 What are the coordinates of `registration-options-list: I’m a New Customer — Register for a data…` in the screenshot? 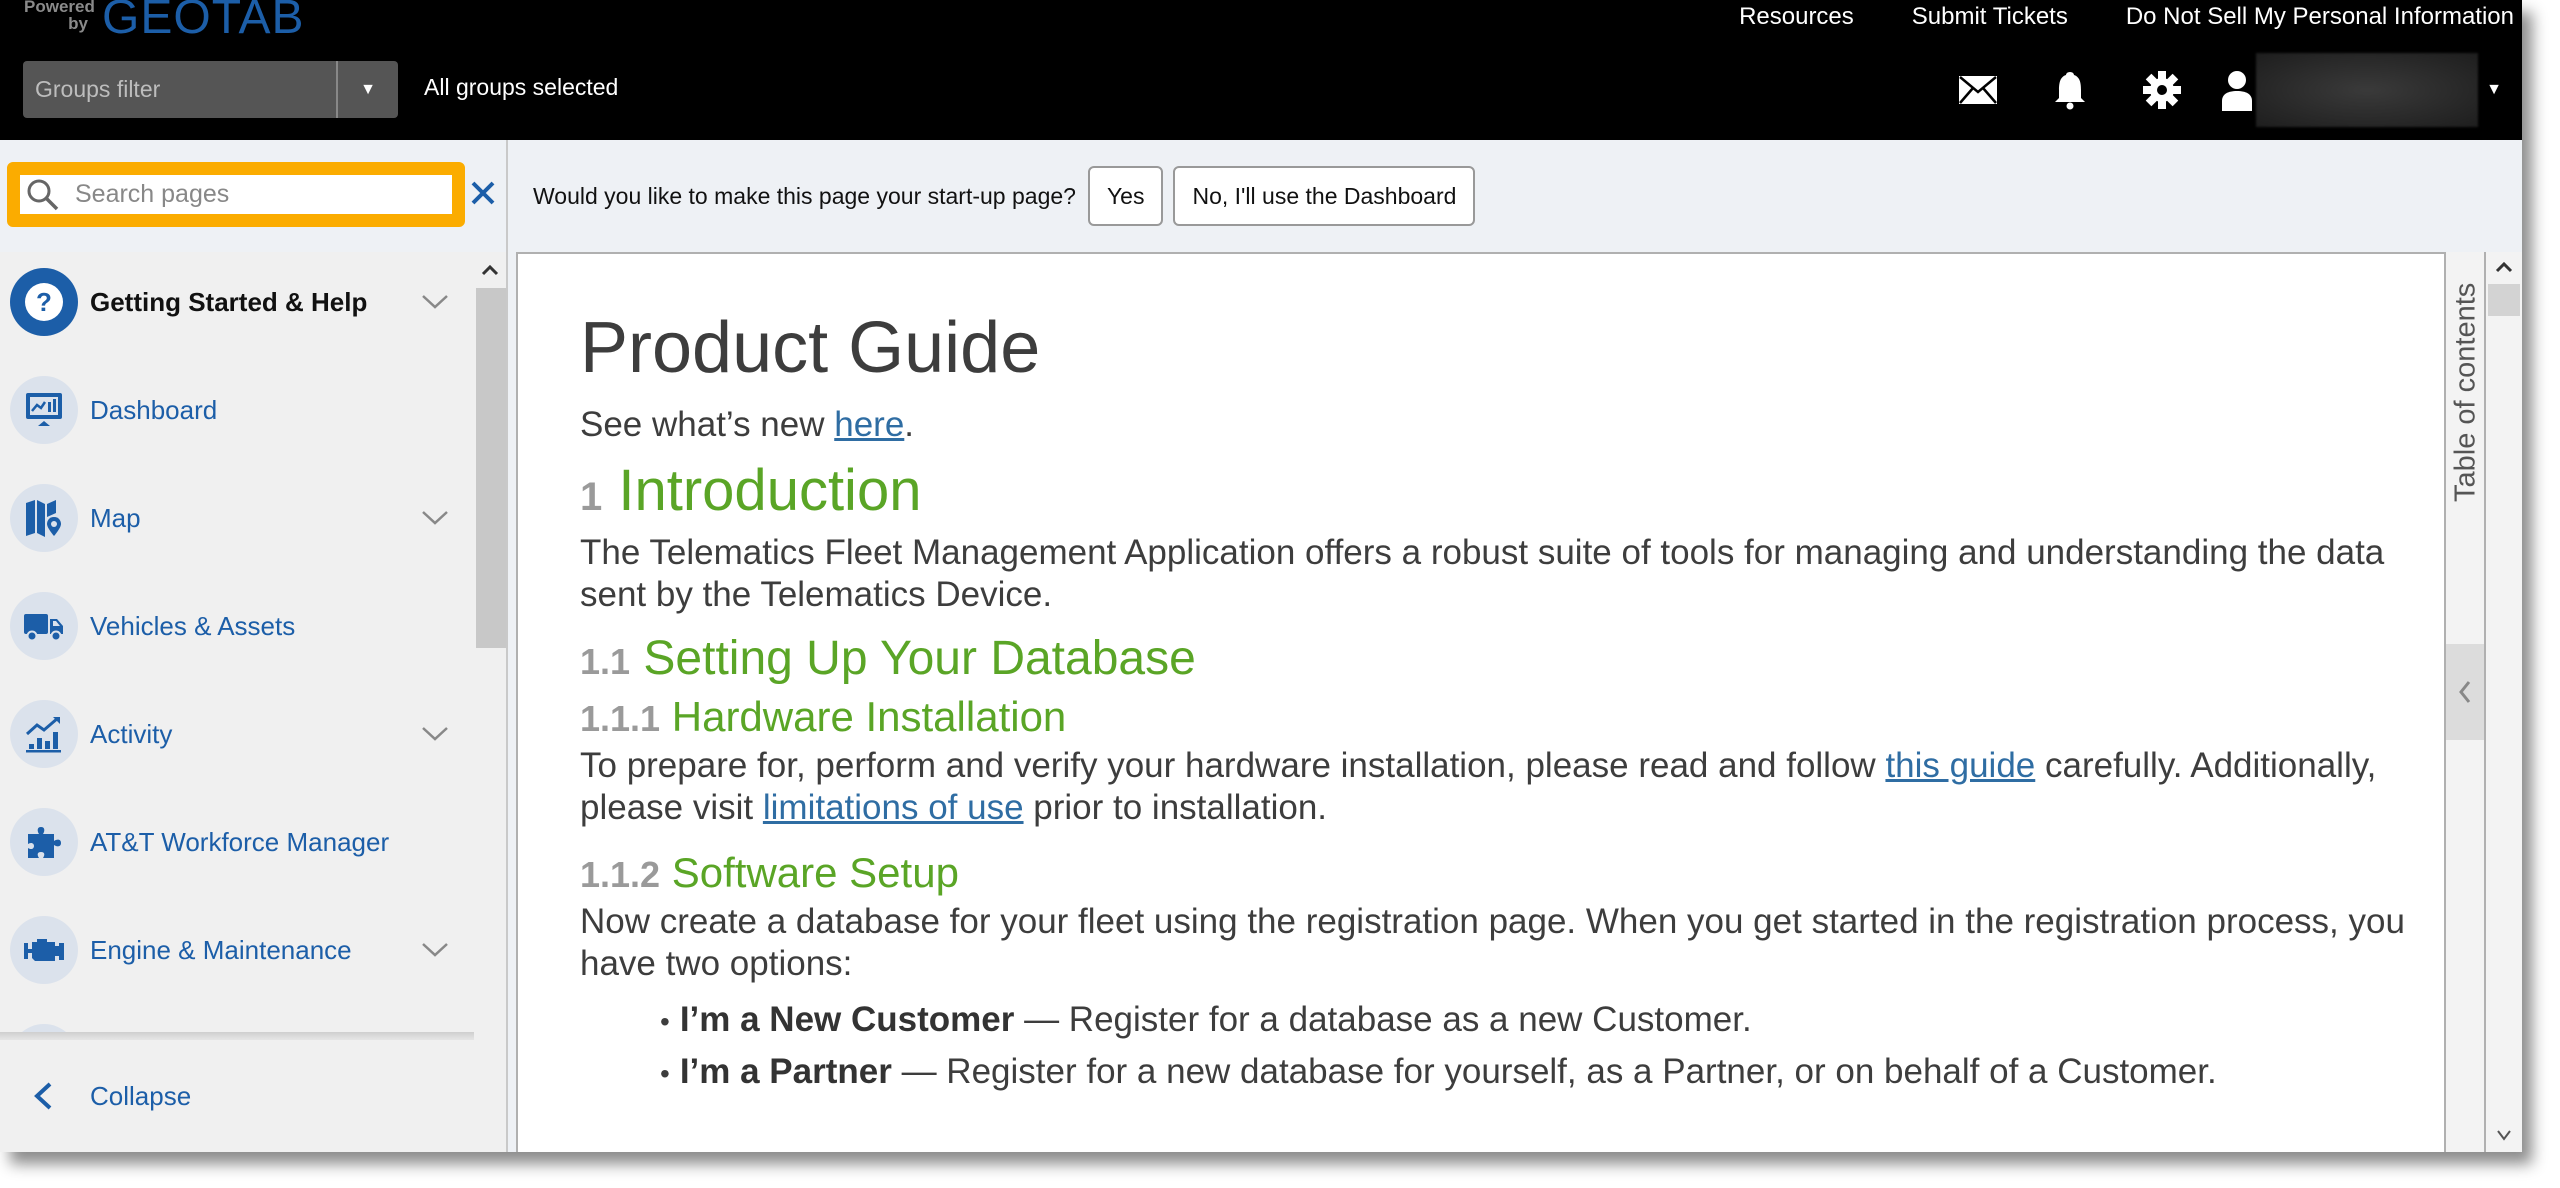 It's located at (1540, 1047).